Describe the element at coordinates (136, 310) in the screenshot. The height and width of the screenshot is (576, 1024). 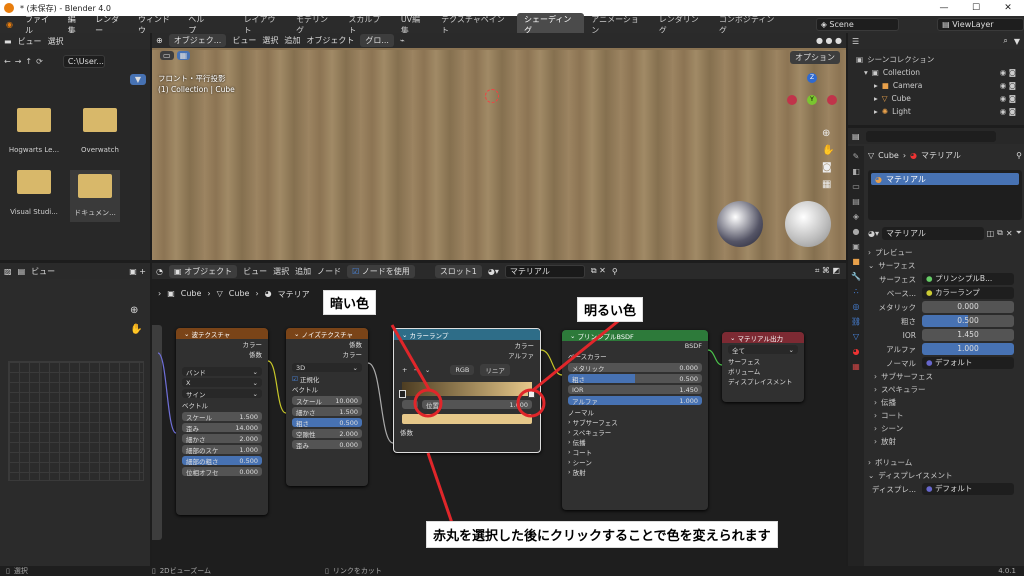
I see `zoom-icon: ⊕` at that location.